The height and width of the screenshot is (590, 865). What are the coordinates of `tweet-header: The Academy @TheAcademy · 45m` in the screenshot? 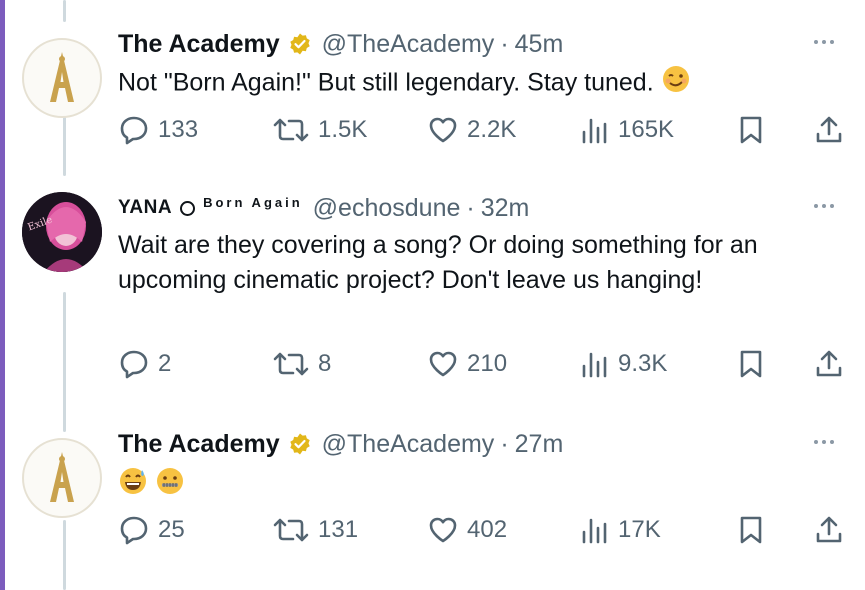 It's located at (340, 44).